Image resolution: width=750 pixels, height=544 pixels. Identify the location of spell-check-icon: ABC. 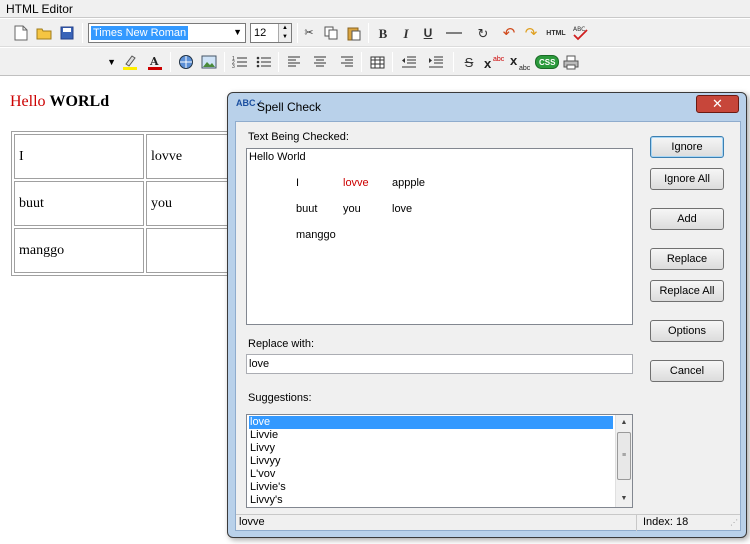
(580, 33).